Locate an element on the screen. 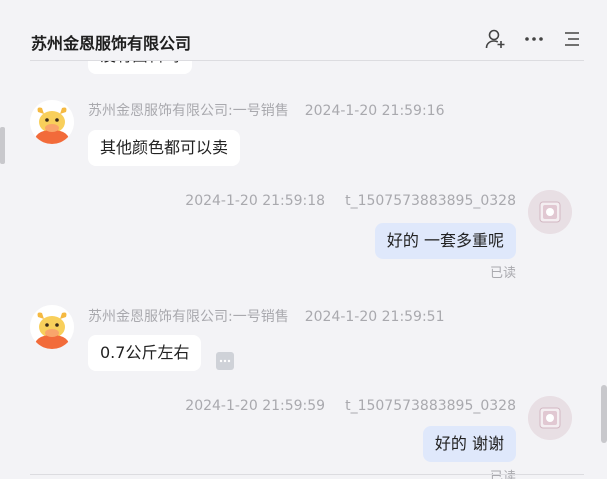  message-meta: 苏州金恩服饰有限公司:一号销售 2024-1-20 21:59:51 is located at coordinates (266, 316).